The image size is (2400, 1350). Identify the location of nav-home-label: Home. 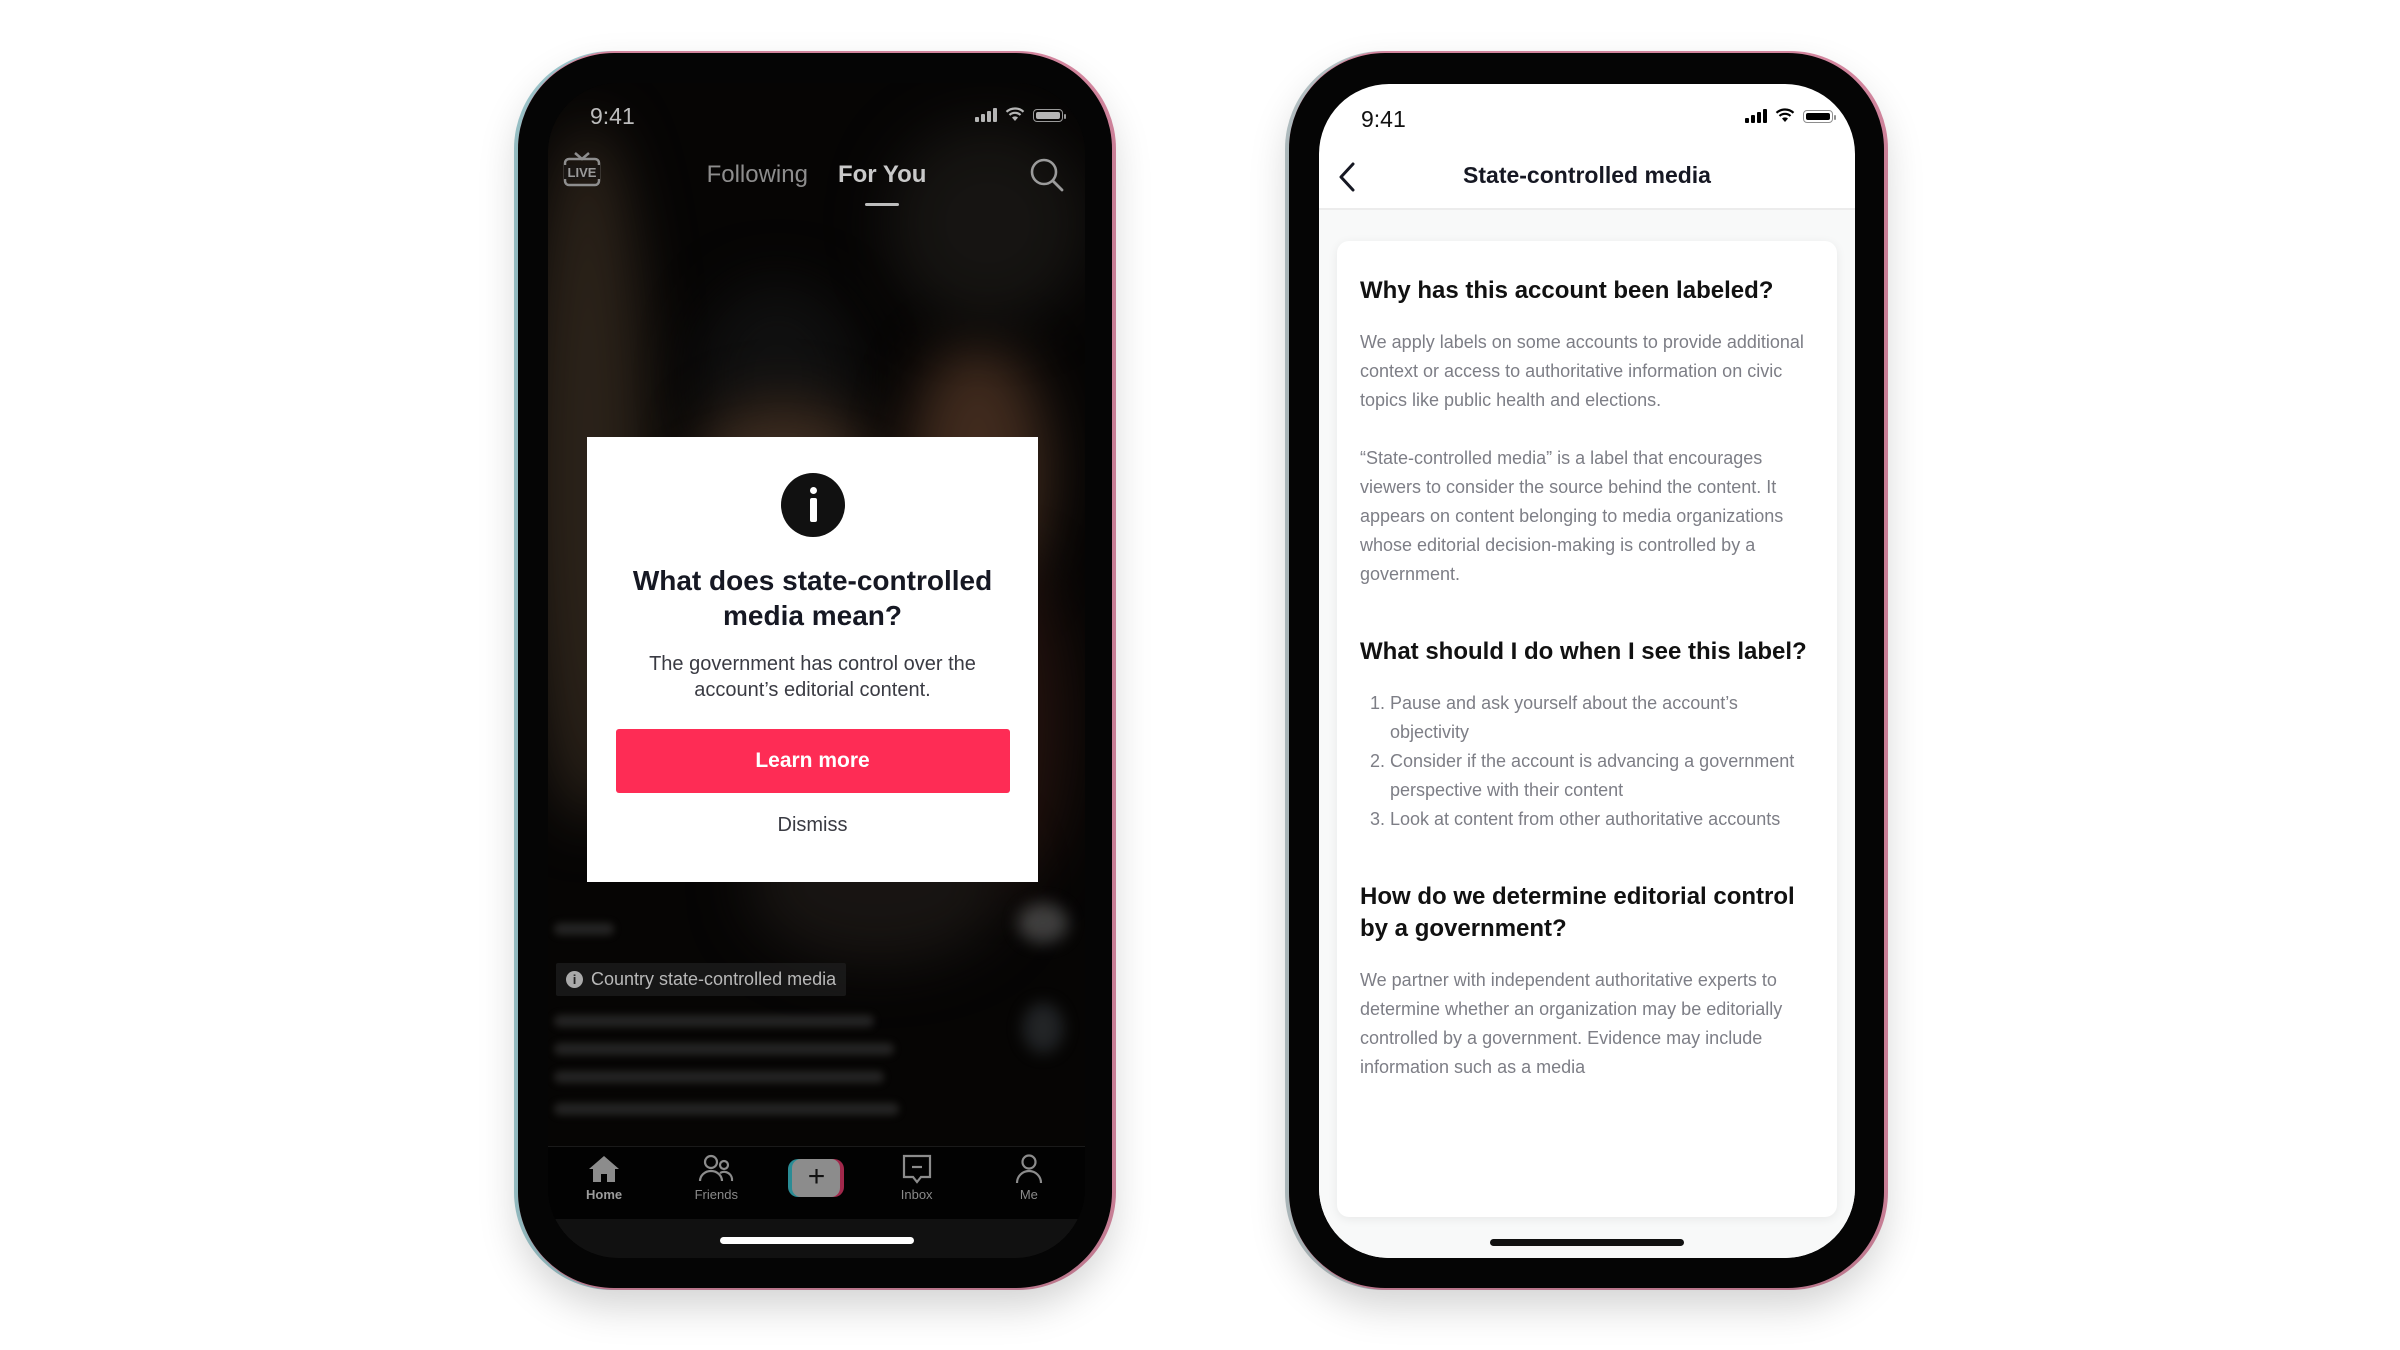
(604, 1194).